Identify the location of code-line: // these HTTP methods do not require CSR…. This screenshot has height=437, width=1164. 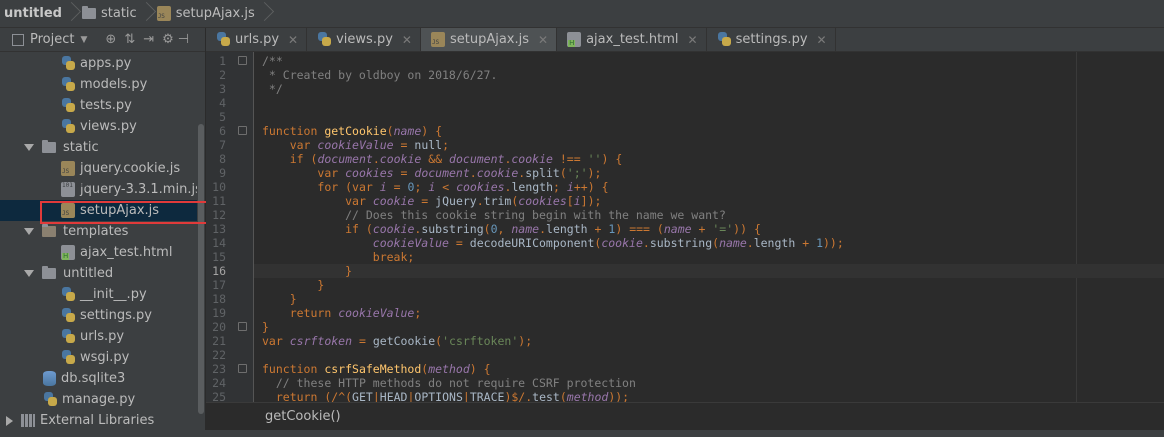
(449, 383).